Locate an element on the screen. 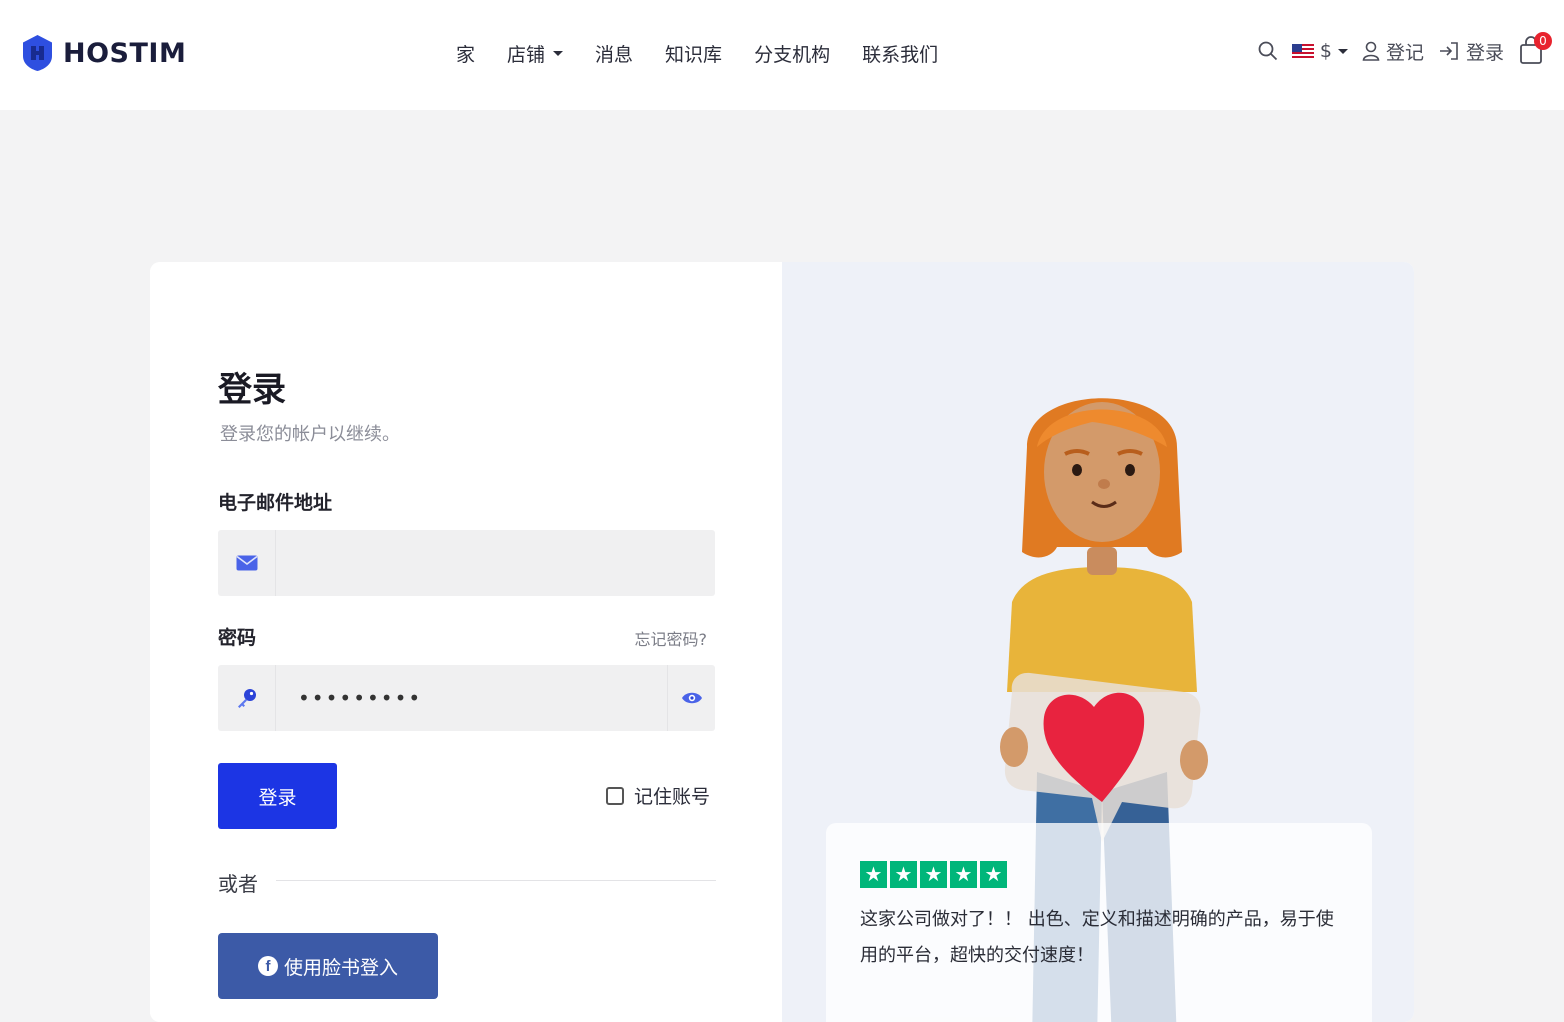 The height and width of the screenshot is (1022, 1564). login-link: 登录 is located at coordinates (1471, 51).